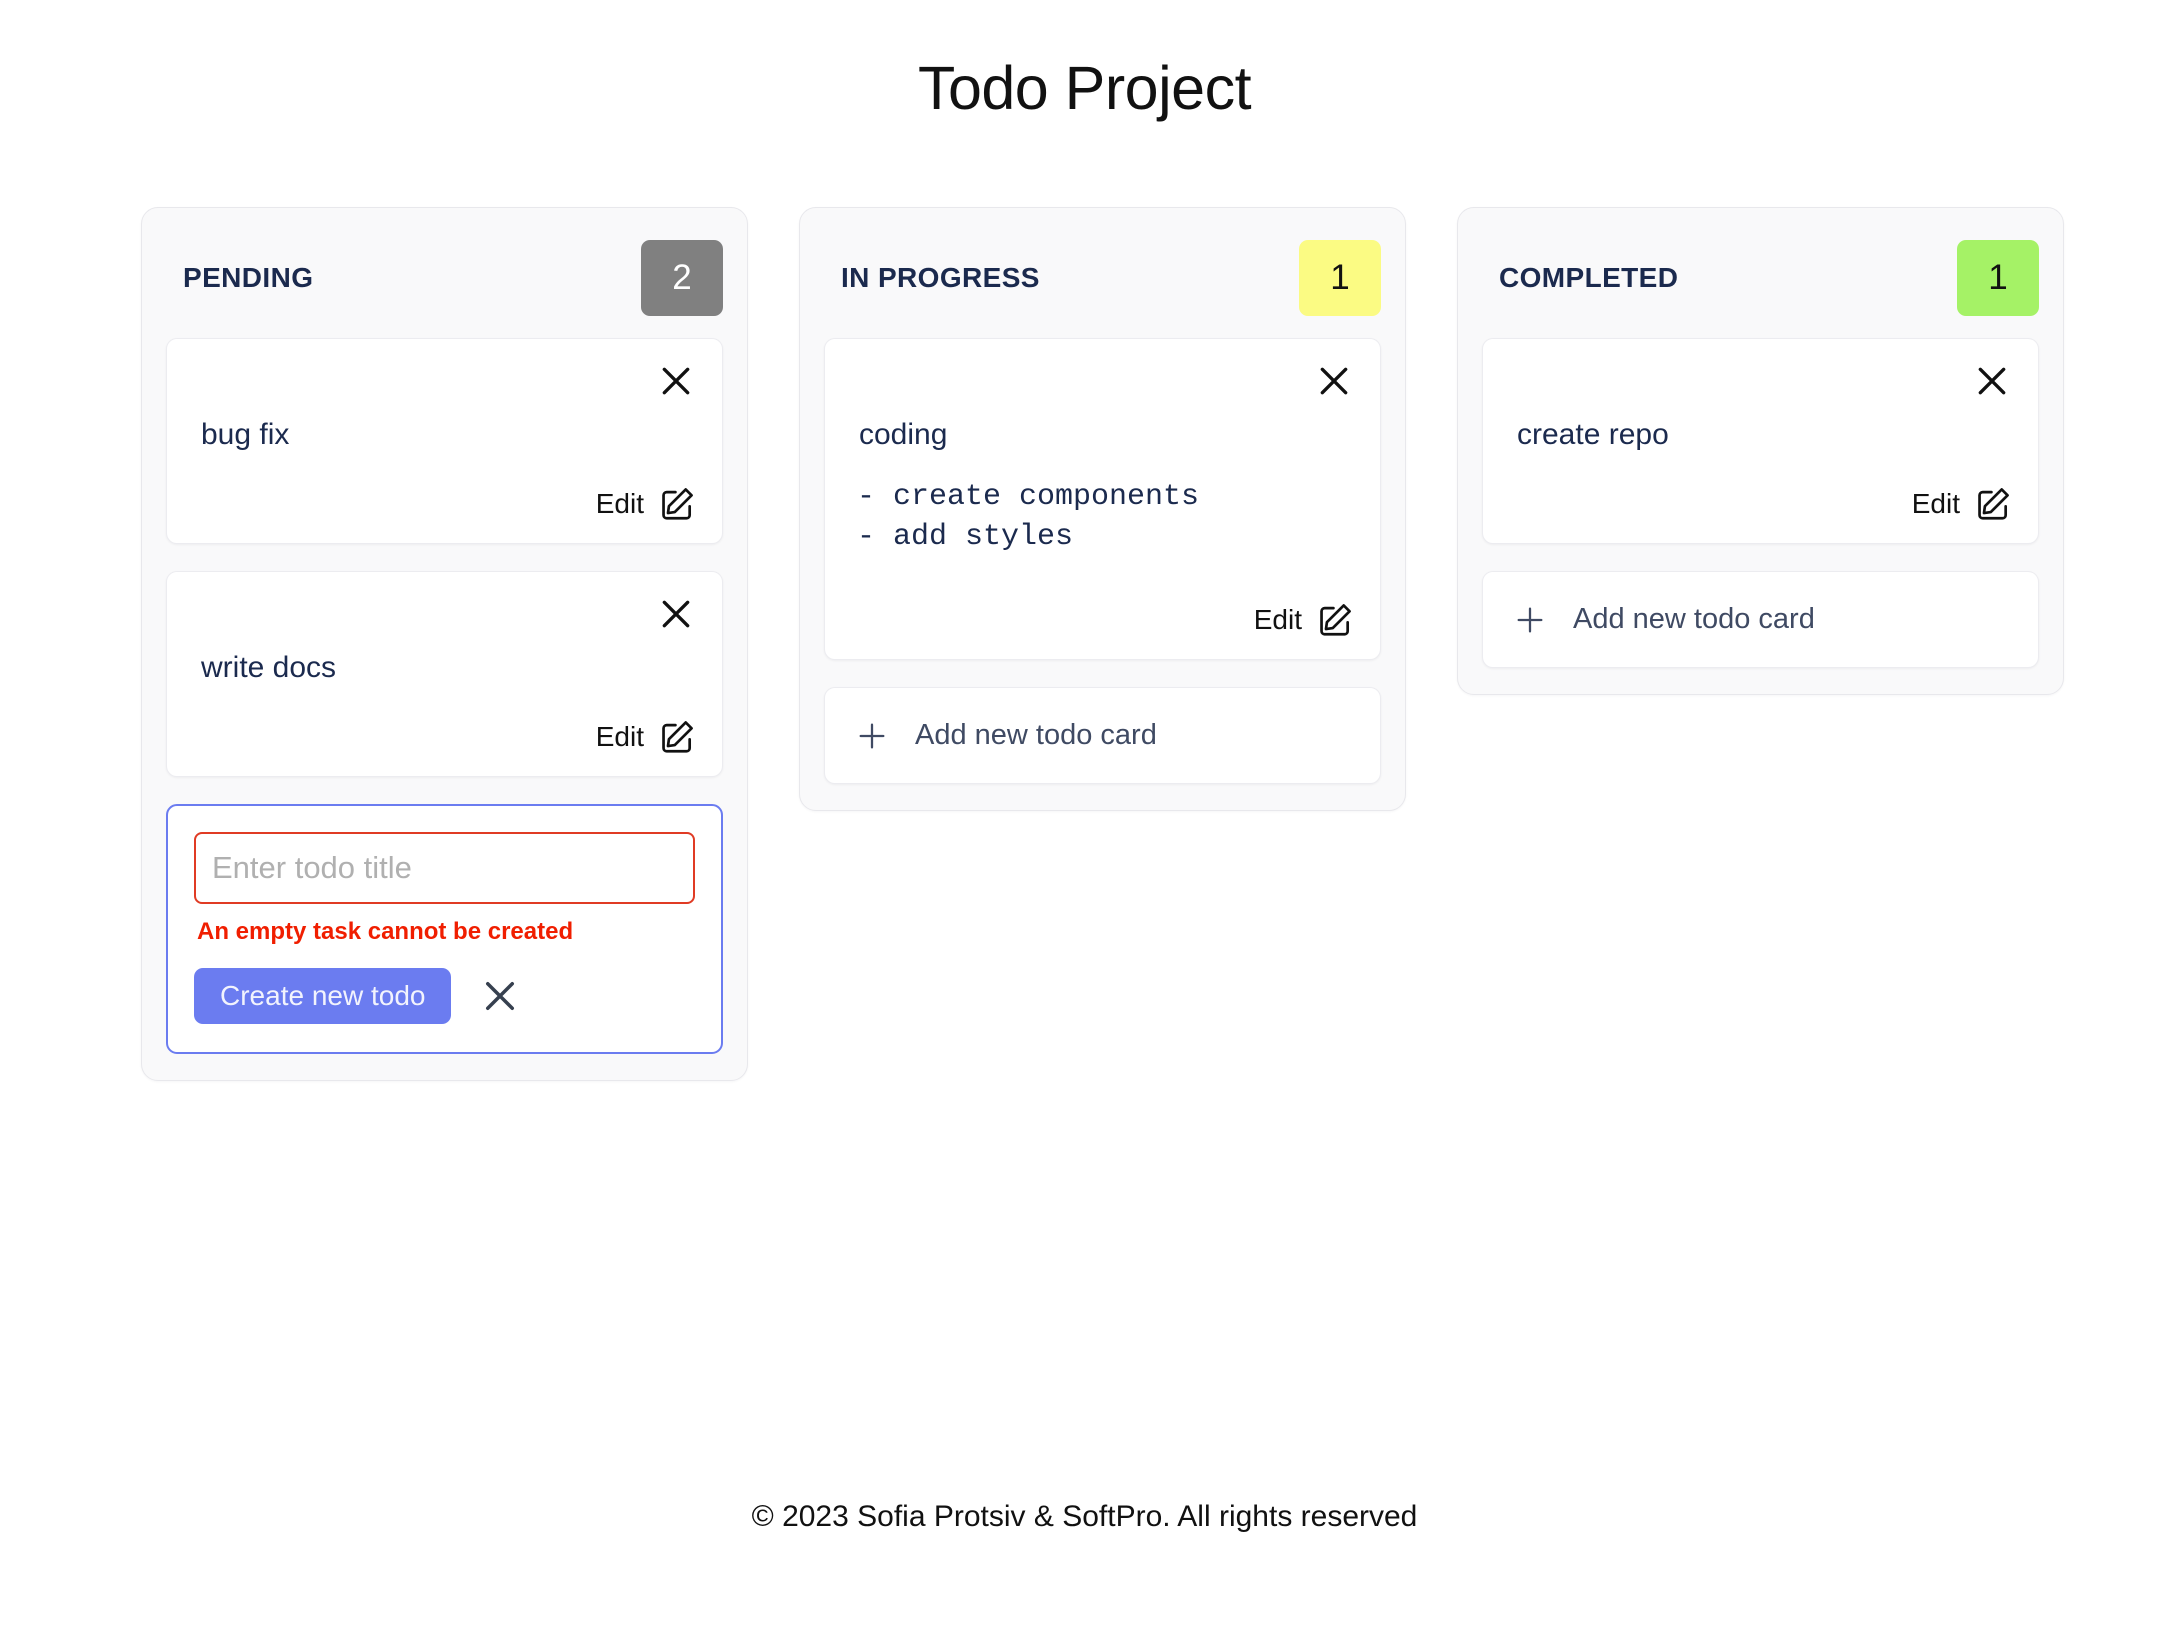  Describe the element at coordinates (269, 668) in the screenshot. I see `todo-card-title: write docs` at that location.